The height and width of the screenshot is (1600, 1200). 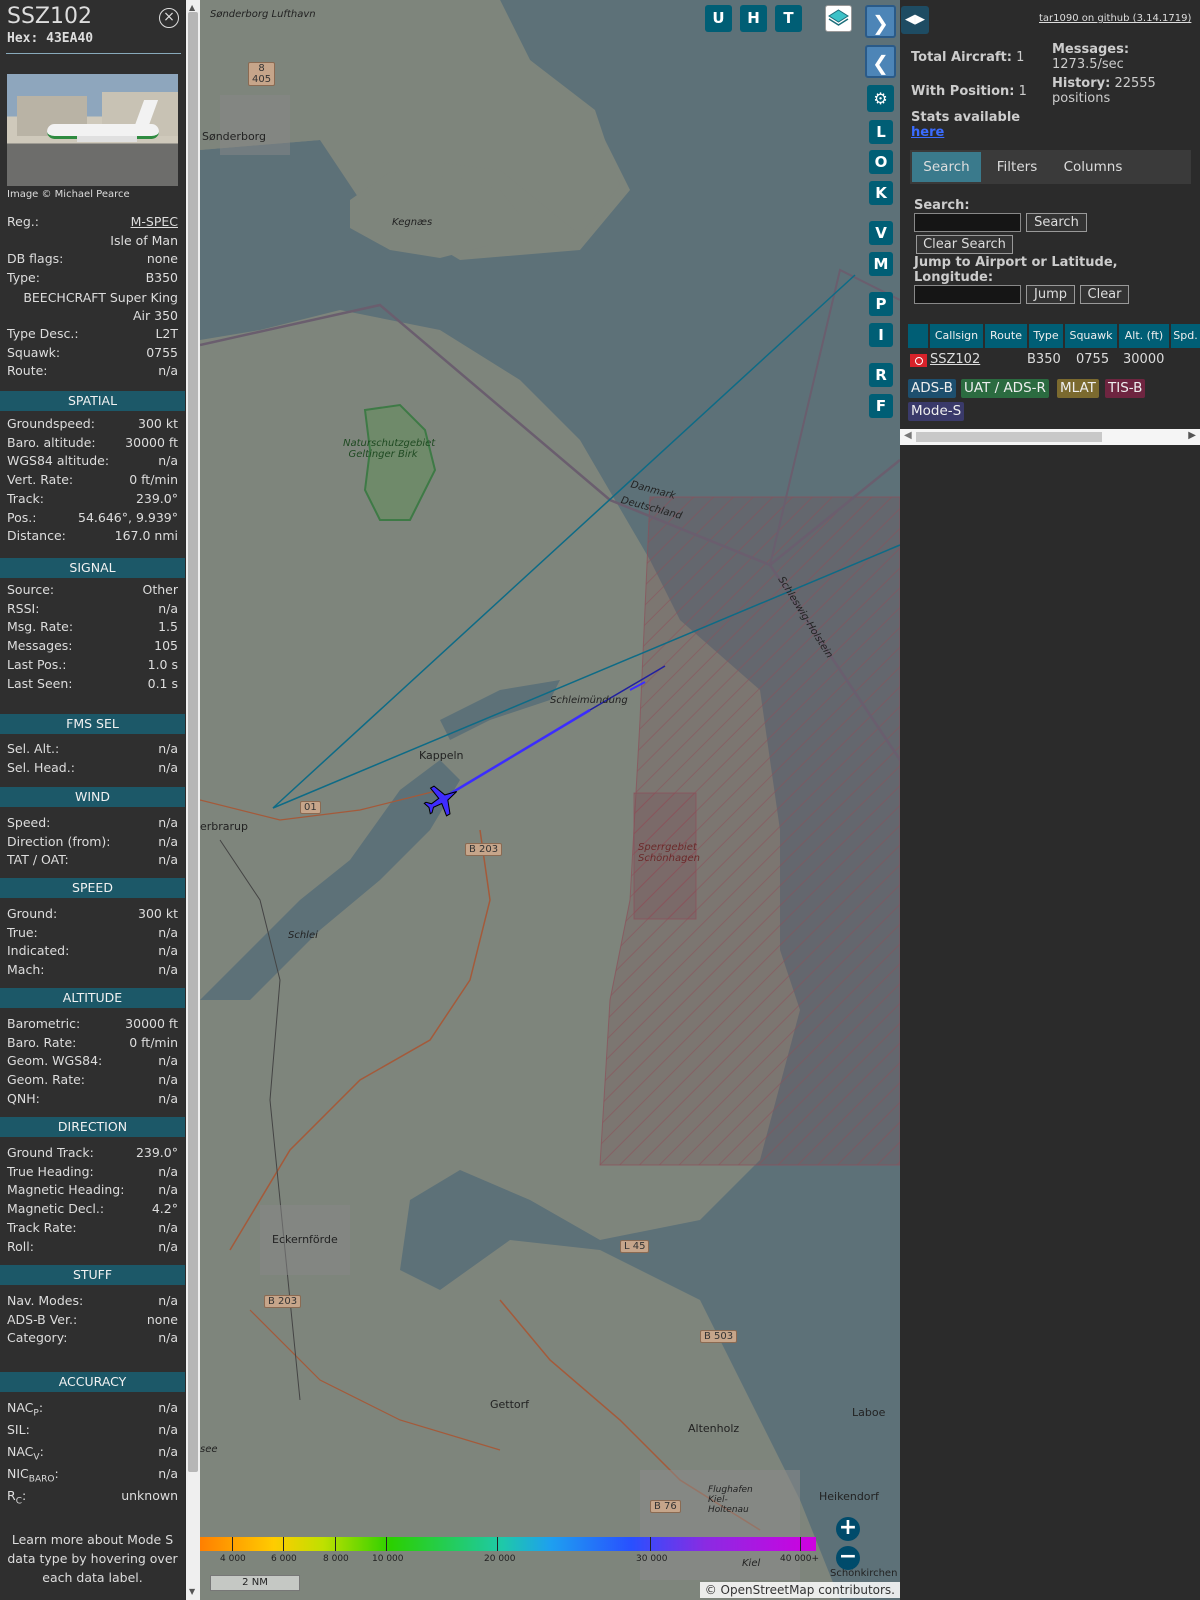 What do you see at coordinates (46, 1079) in the screenshot?
I see `info-label: Geom. Rate:` at bounding box center [46, 1079].